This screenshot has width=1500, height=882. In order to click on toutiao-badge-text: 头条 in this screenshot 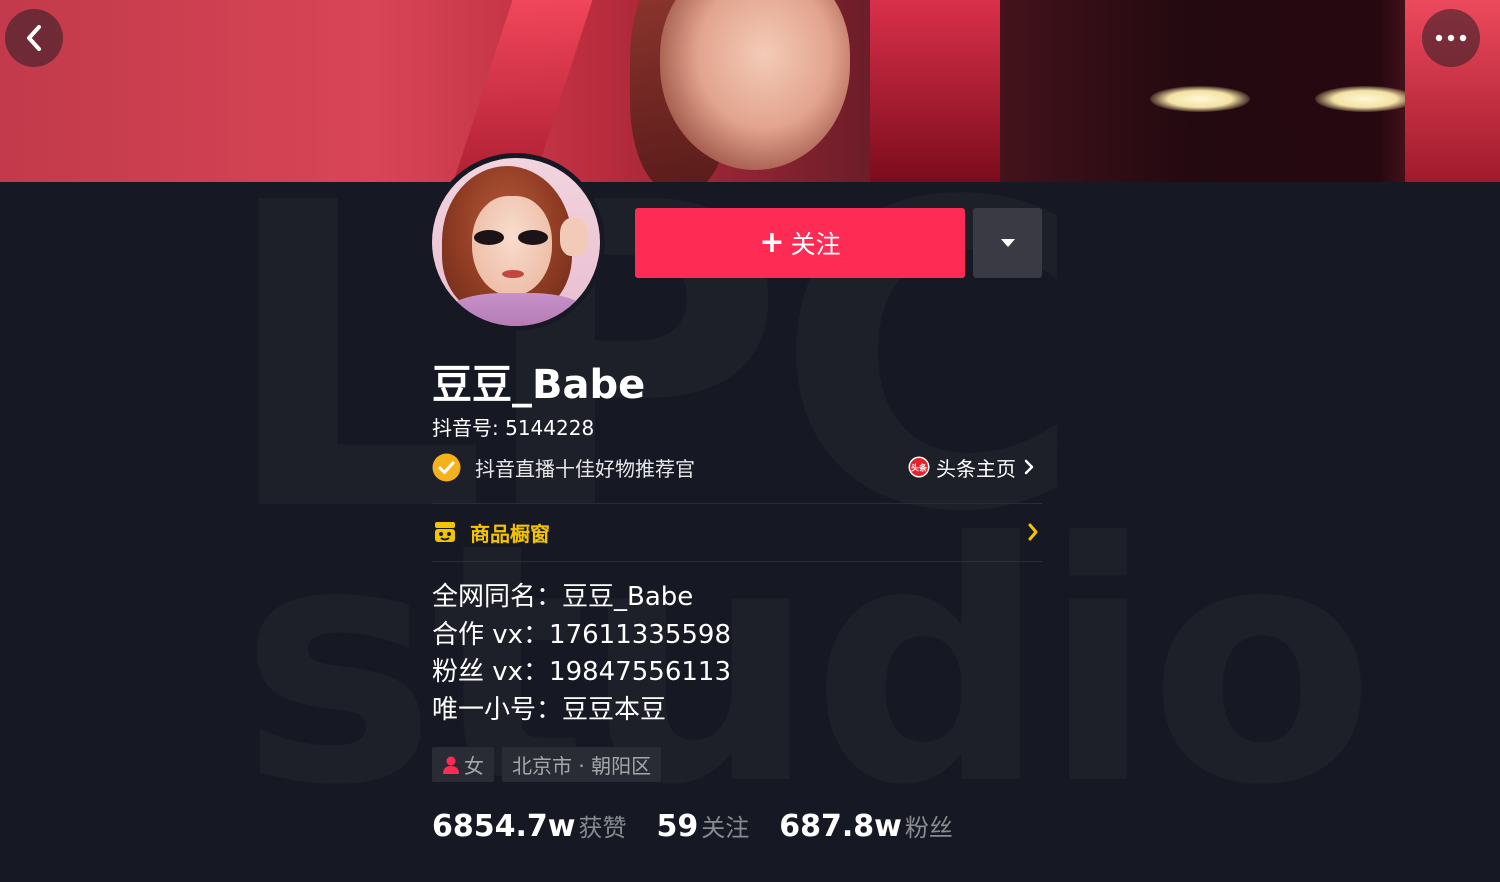, I will do `click(919, 468)`.